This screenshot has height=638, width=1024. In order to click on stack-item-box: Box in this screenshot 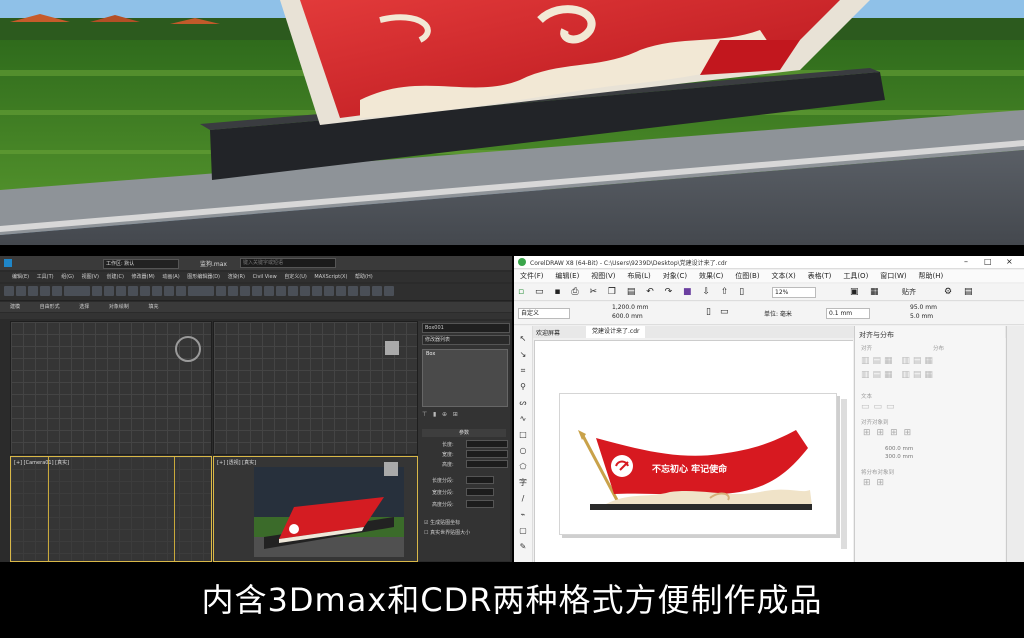, I will do `click(430, 354)`.